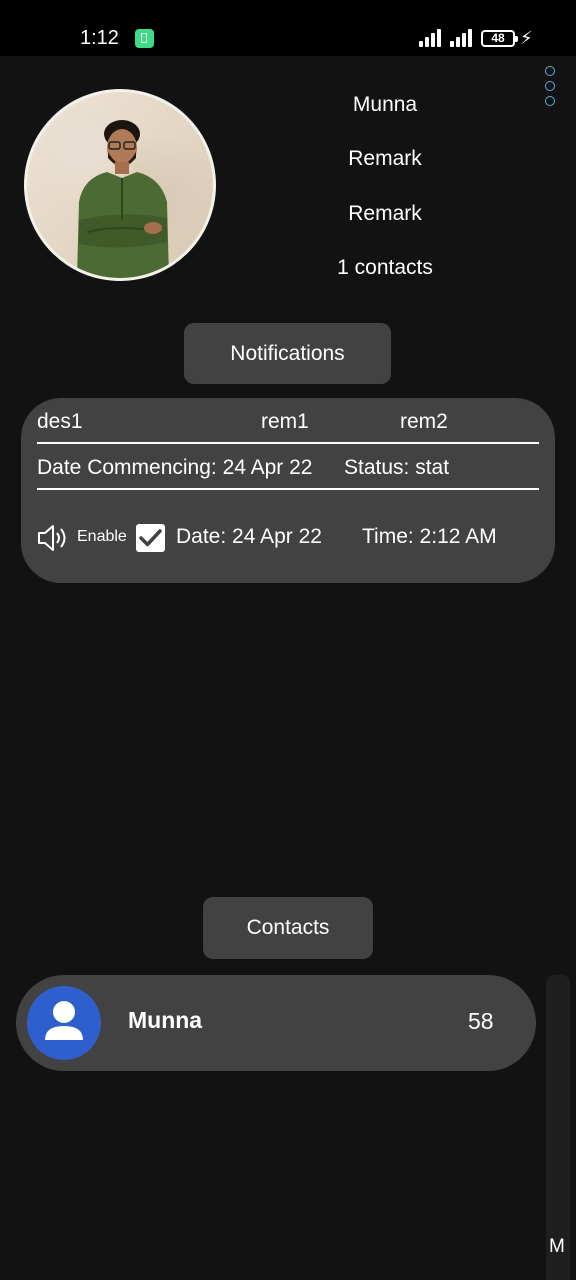 This screenshot has width=576, height=1280. Describe the element at coordinates (144, 38) in the screenshot. I see `battery-saver-icon` at that location.